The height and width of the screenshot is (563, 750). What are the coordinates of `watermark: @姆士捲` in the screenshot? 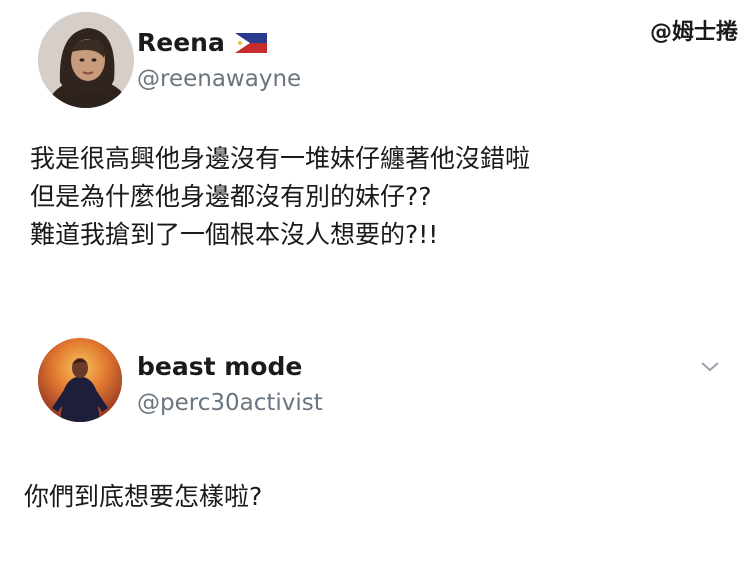 It's located at (693, 32).